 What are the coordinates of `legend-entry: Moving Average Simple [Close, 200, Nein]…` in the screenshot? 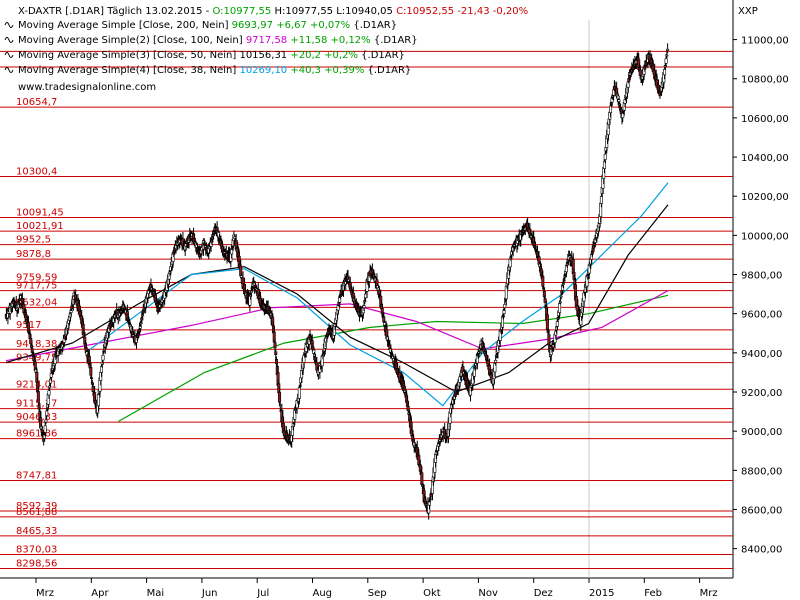 It's located at (207, 25).